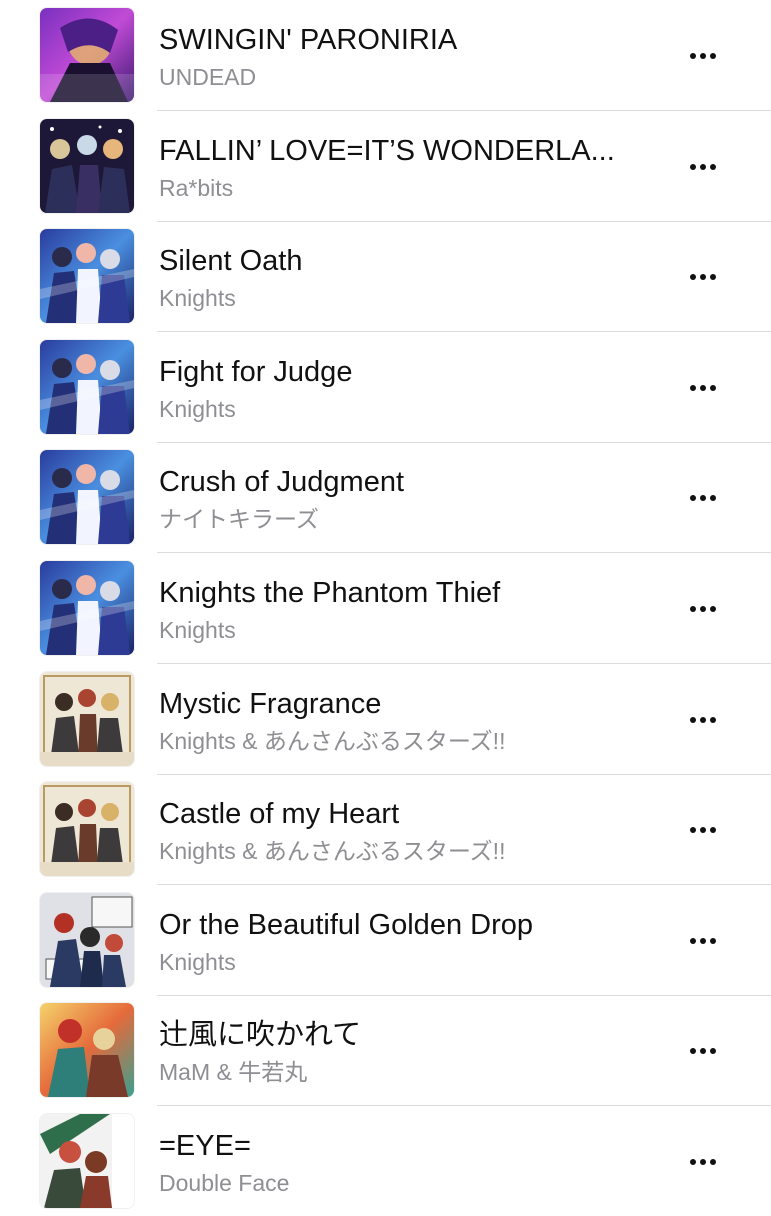 Image resolution: width=771 pixels, height=1216 pixels. I want to click on song-row: Or the Beautiful Golden Drop Knights, so click(385, 940).